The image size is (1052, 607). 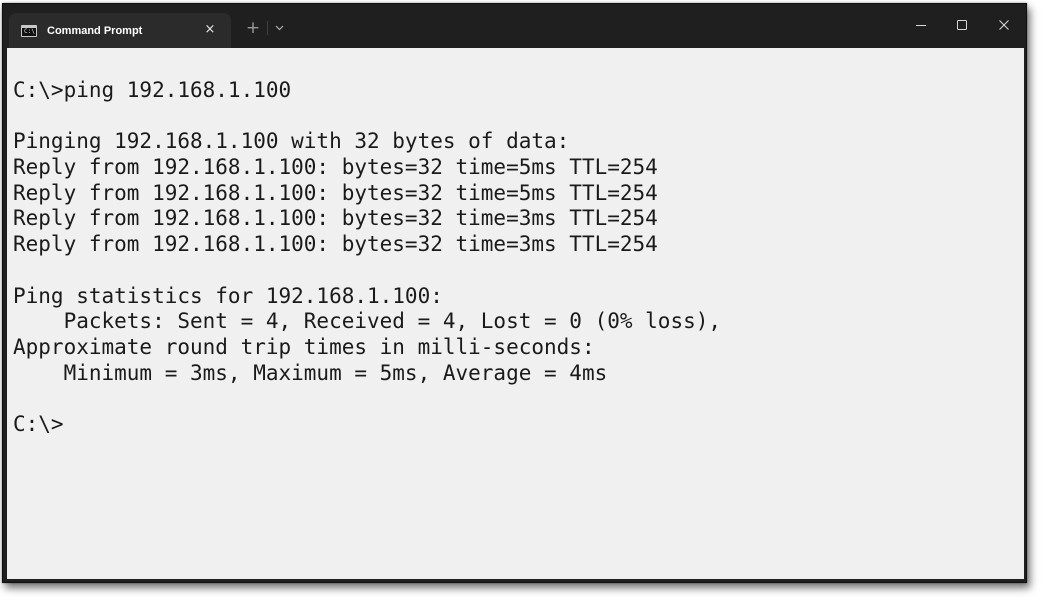 I want to click on tab-title: Command Prompt, so click(x=95, y=30).